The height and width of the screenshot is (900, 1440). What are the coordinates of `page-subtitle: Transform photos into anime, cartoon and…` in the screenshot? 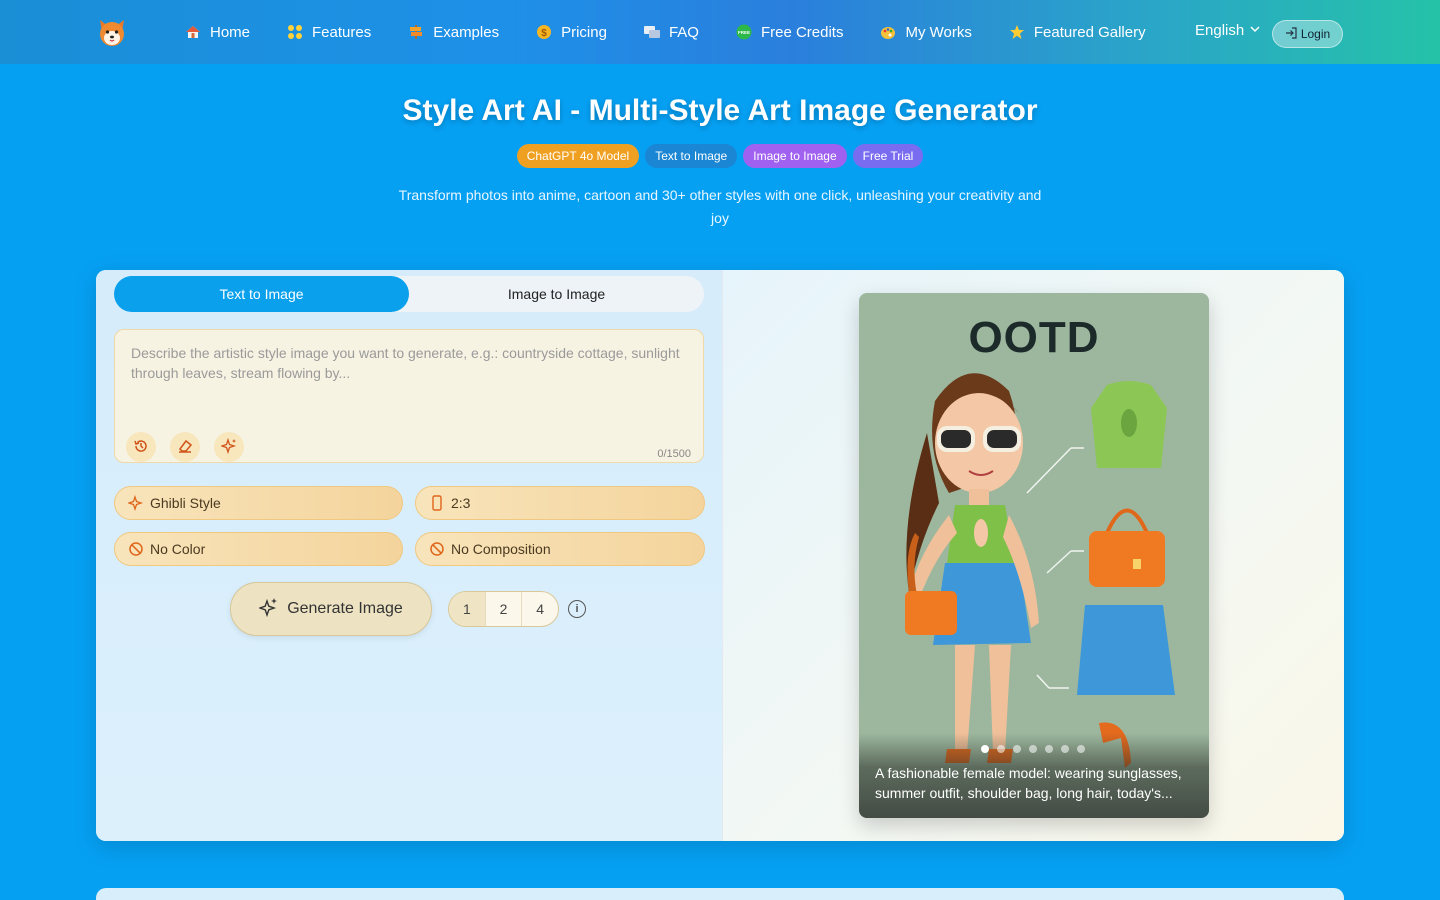 It's located at (720, 206).